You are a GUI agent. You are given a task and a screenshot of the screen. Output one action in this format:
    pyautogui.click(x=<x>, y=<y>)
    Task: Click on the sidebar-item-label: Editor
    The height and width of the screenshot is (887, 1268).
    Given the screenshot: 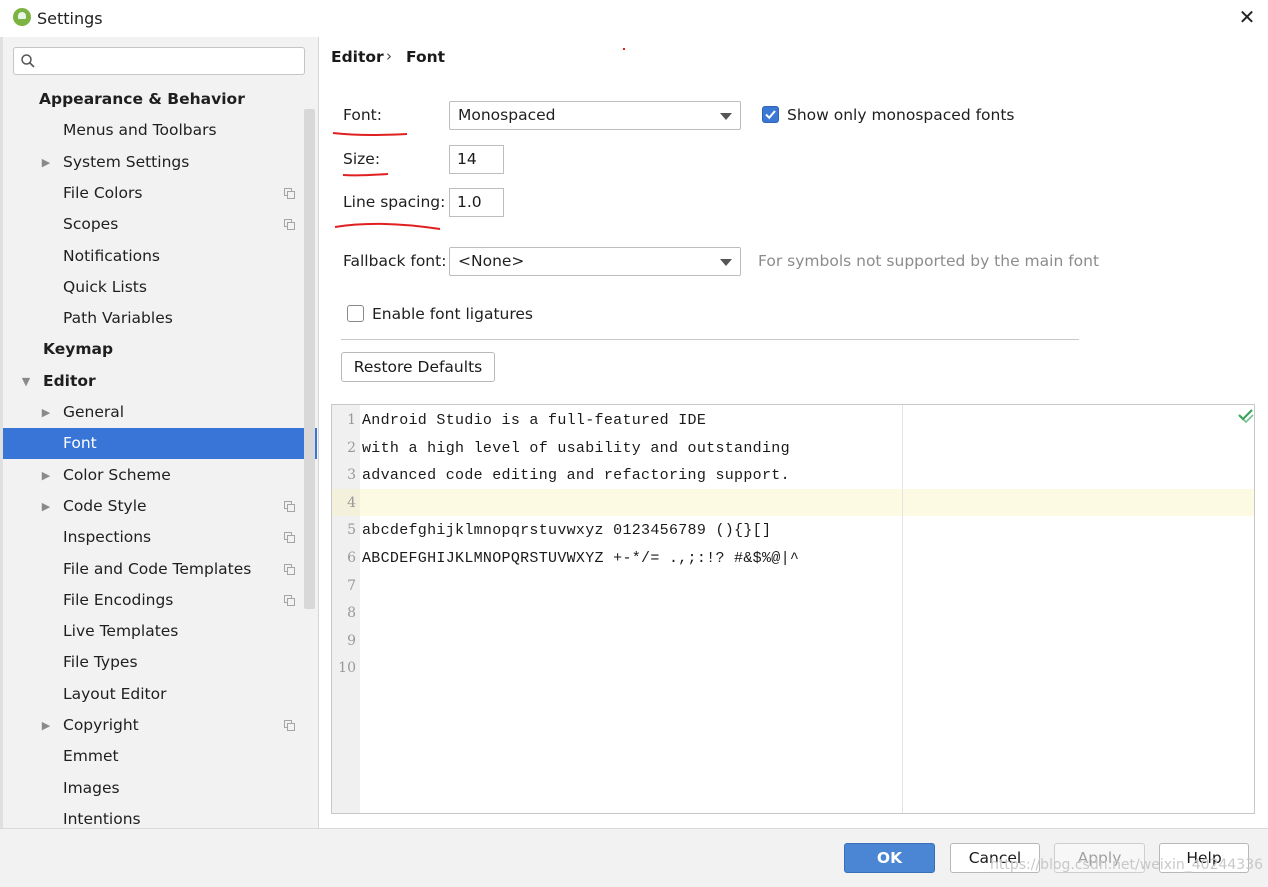 What is the action you would take?
    pyautogui.click(x=69, y=381)
    